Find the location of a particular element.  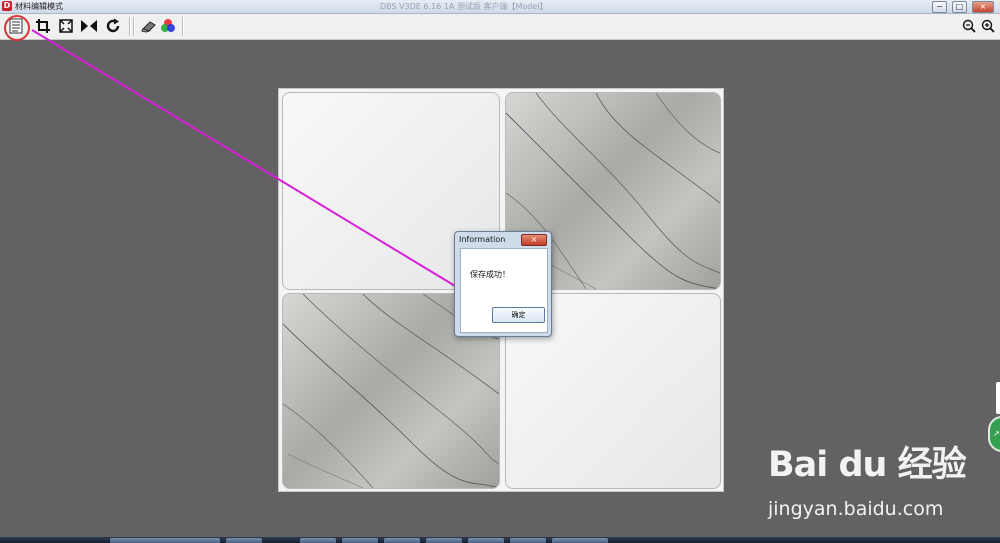

information-dialog: Information × 保存成功！ 确定 is located at coordinates (503, 284).